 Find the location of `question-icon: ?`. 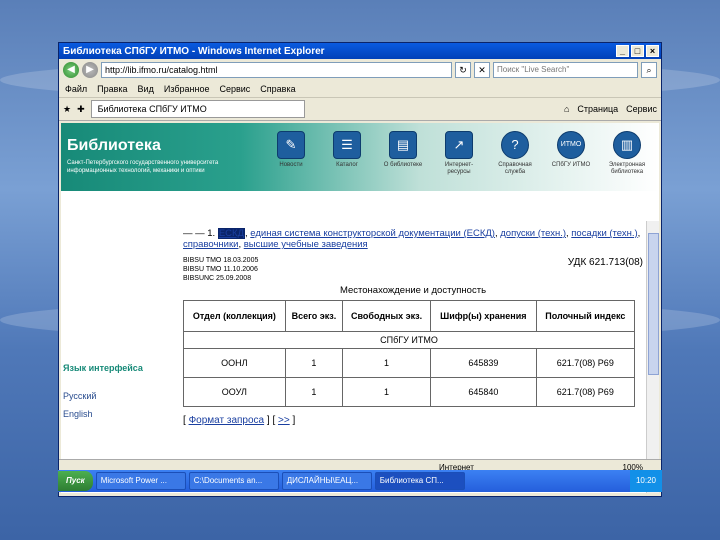

question-icon: ? is located at coordinates (515, 145).